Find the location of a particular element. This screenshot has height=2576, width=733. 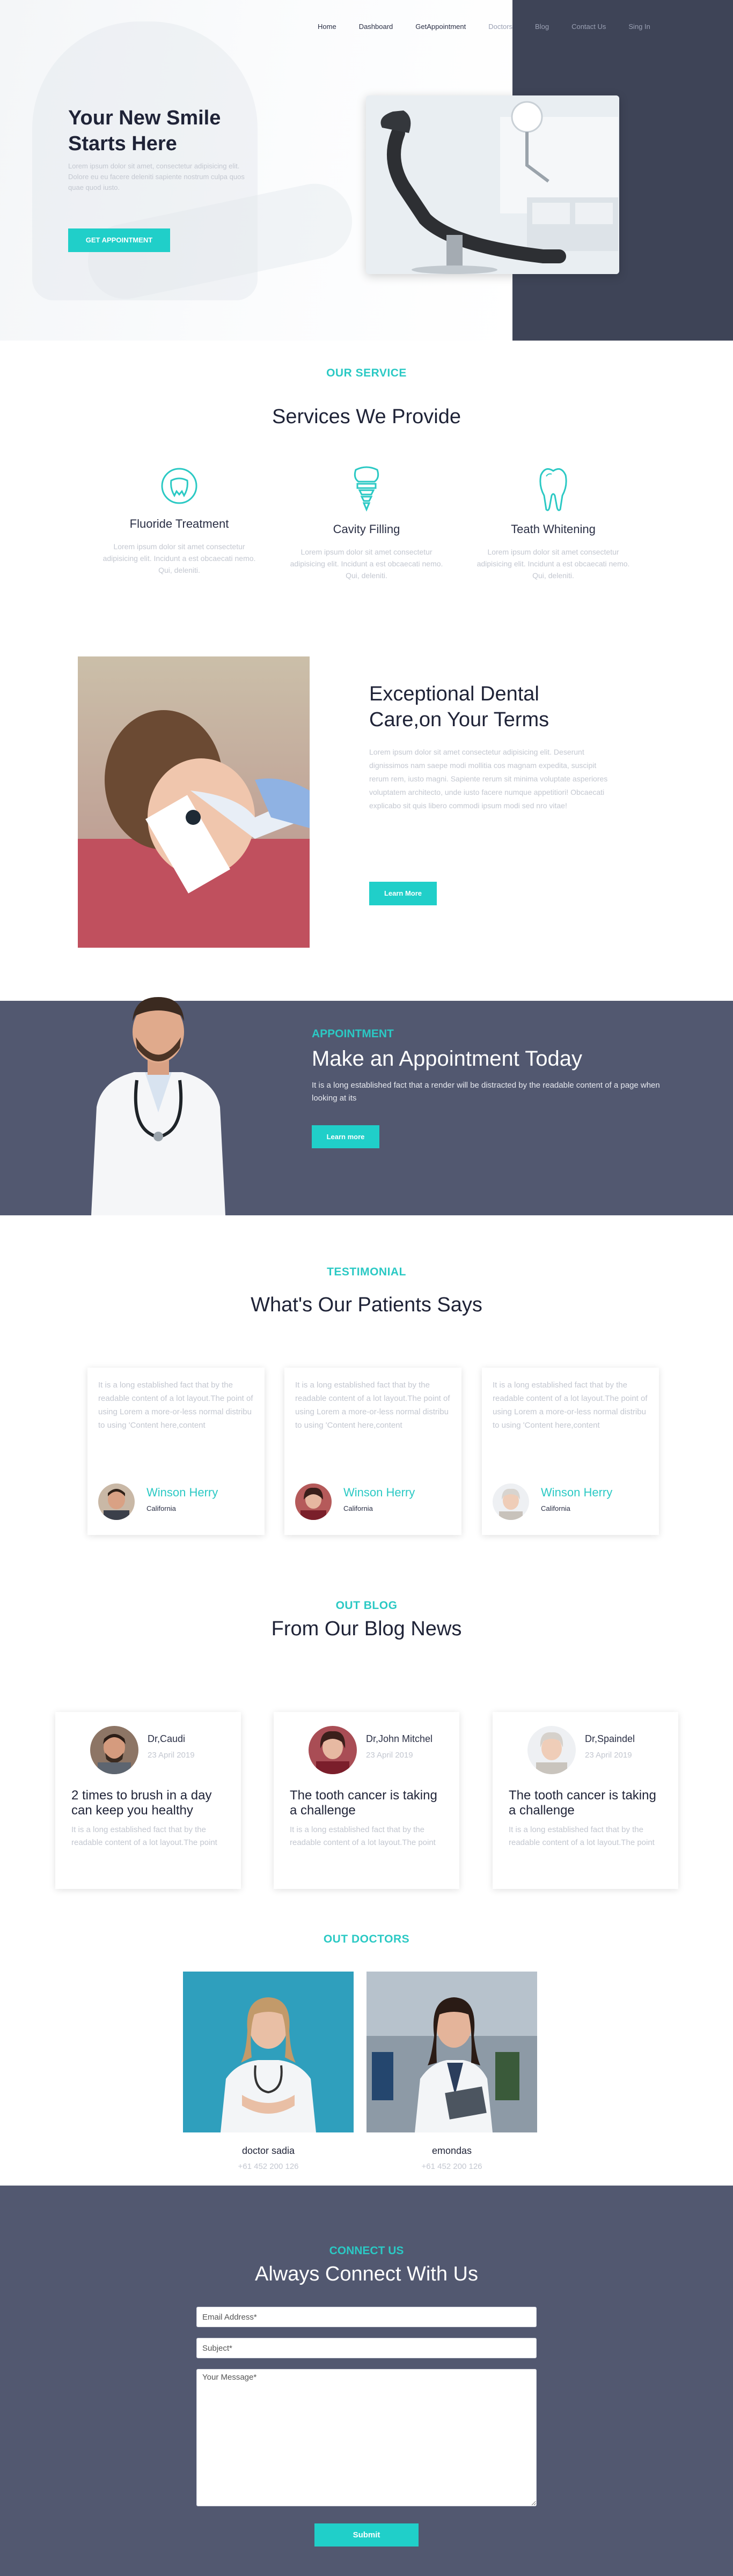

nav-blog: Blog is located at coordinates (542, 27).